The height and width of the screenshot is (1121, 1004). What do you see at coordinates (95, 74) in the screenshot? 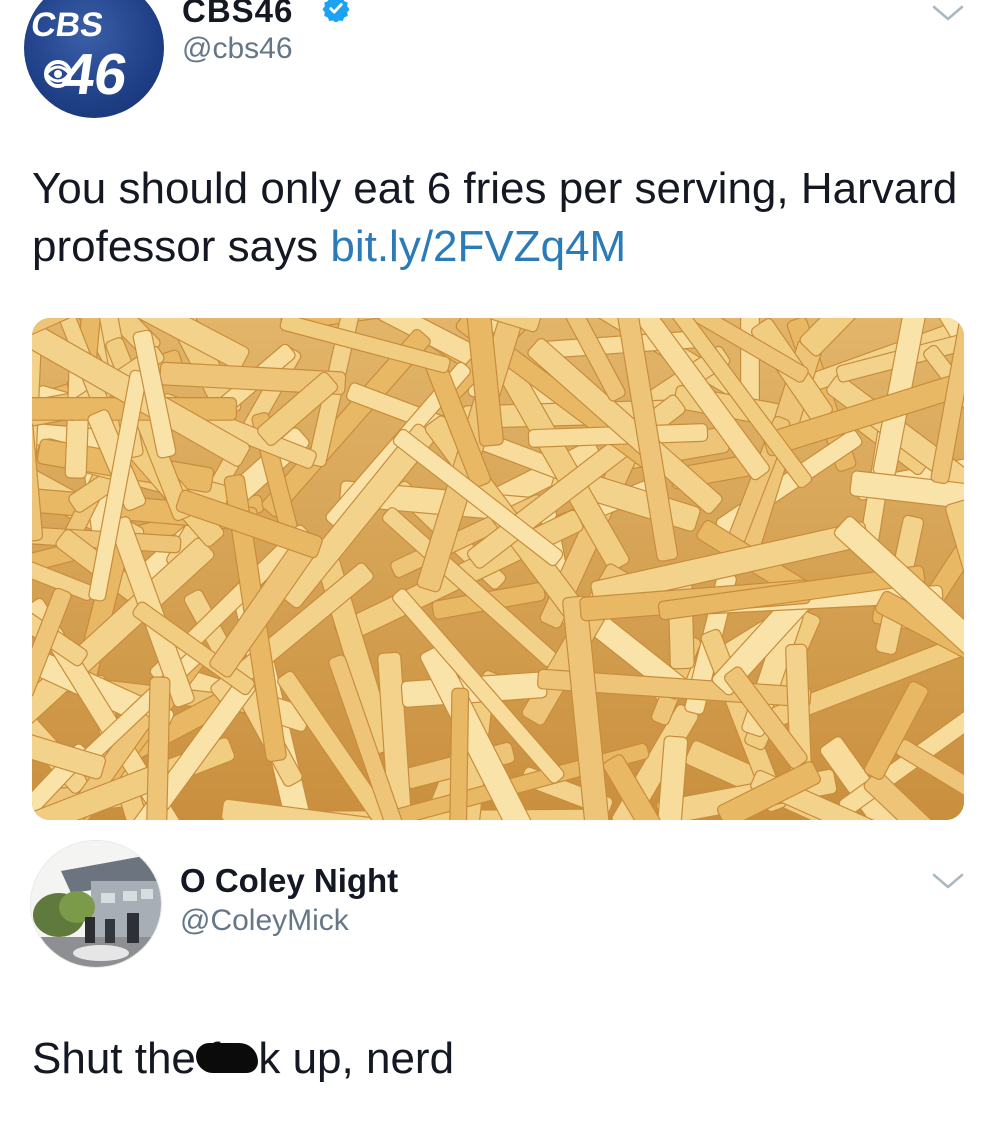
I see `svg-text: 46` at bounding box center [95, 74].